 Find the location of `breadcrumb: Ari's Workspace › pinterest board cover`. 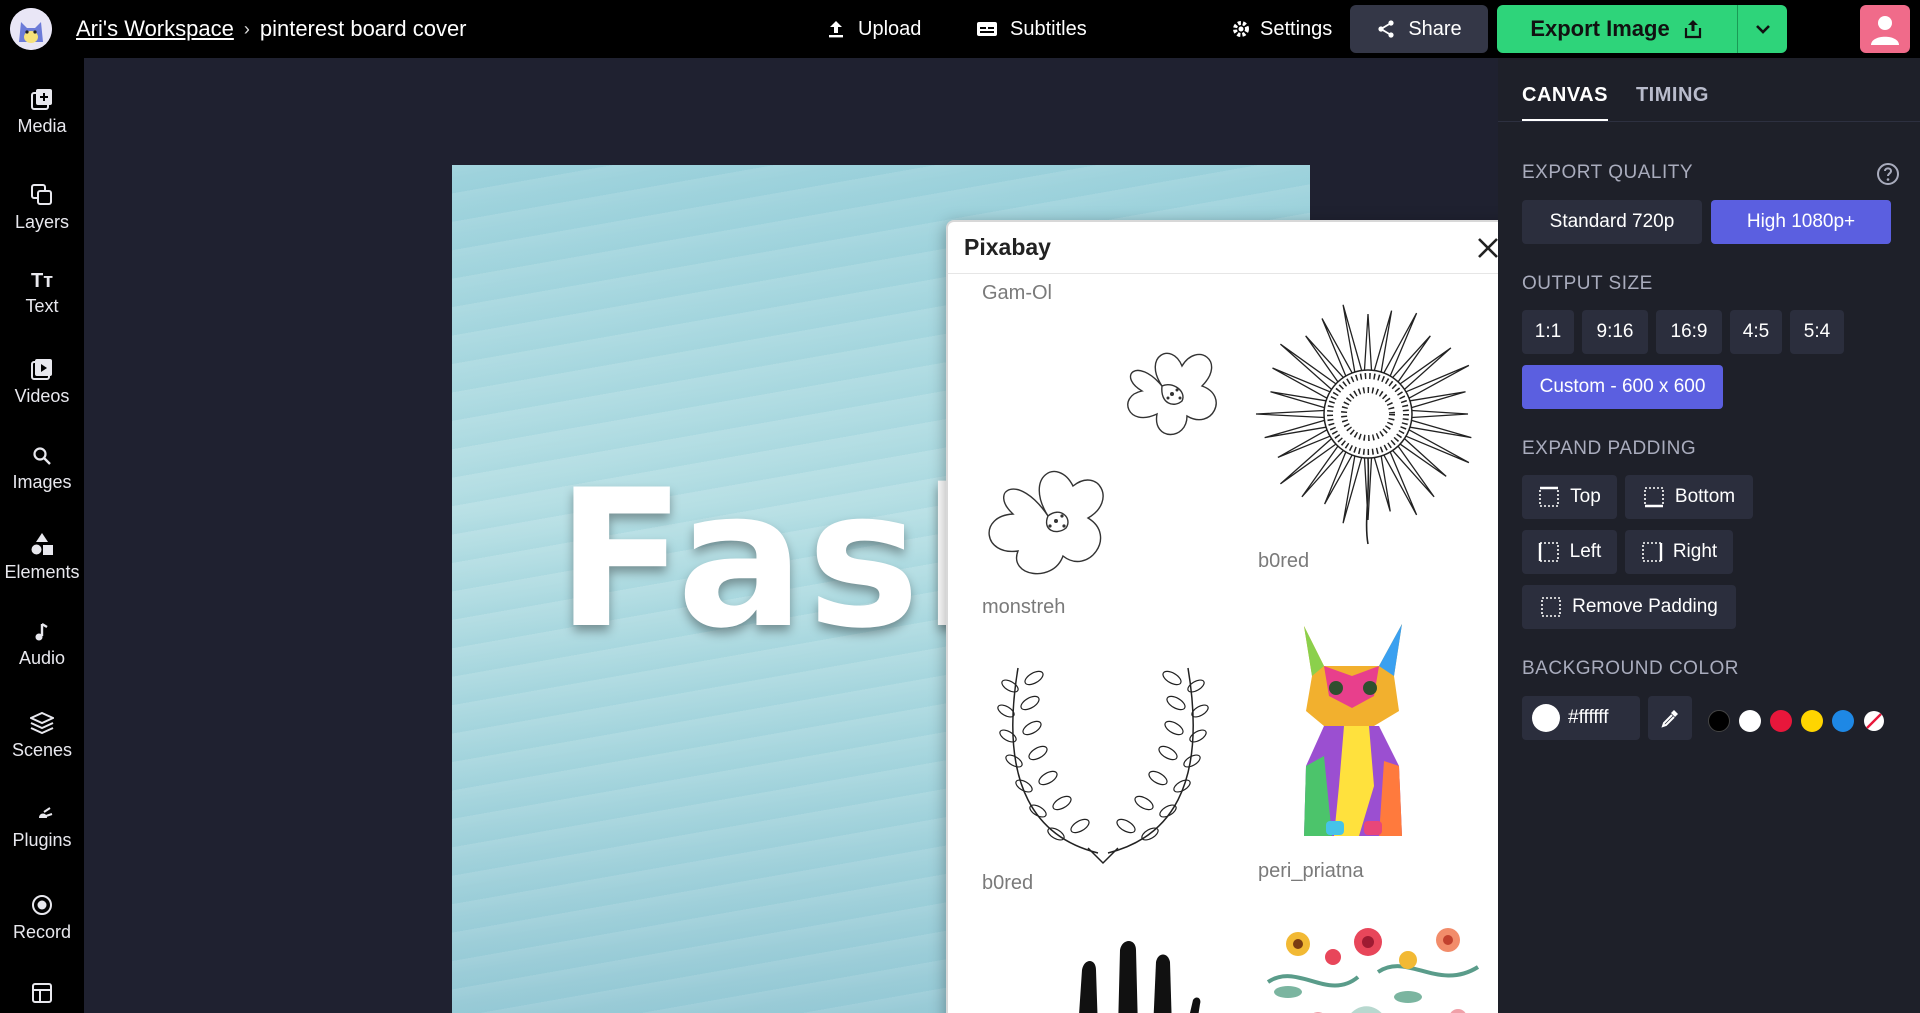

breadcrumb: Ari's Workspace › pinterest board cover is located at coordinates (271, 29).